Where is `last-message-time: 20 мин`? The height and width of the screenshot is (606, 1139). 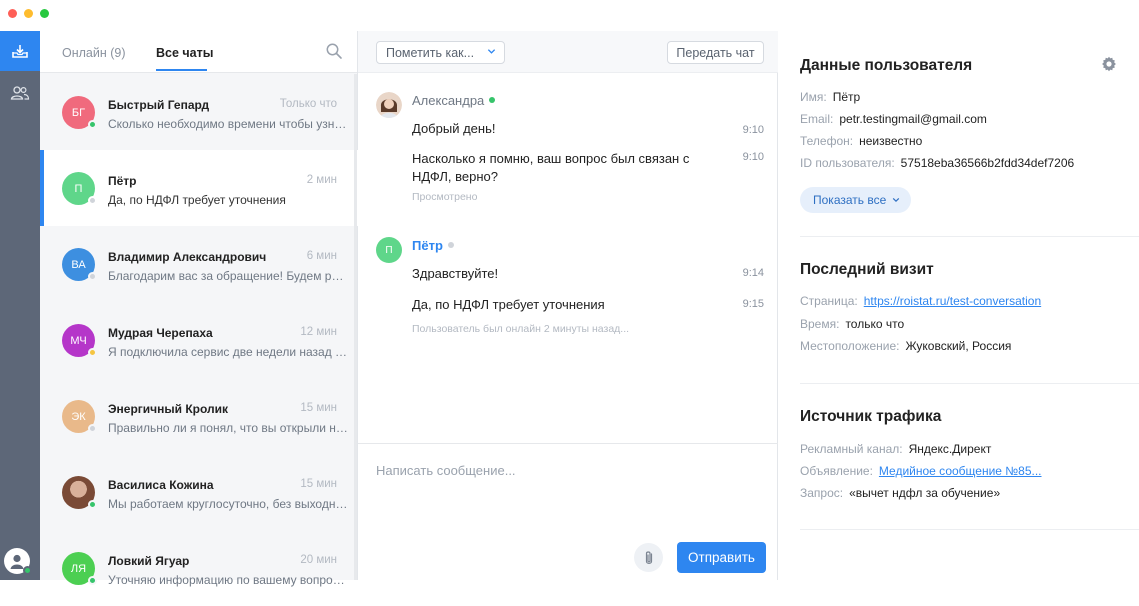 last-message-time: 20 мин is located at coordinates (318, 560).